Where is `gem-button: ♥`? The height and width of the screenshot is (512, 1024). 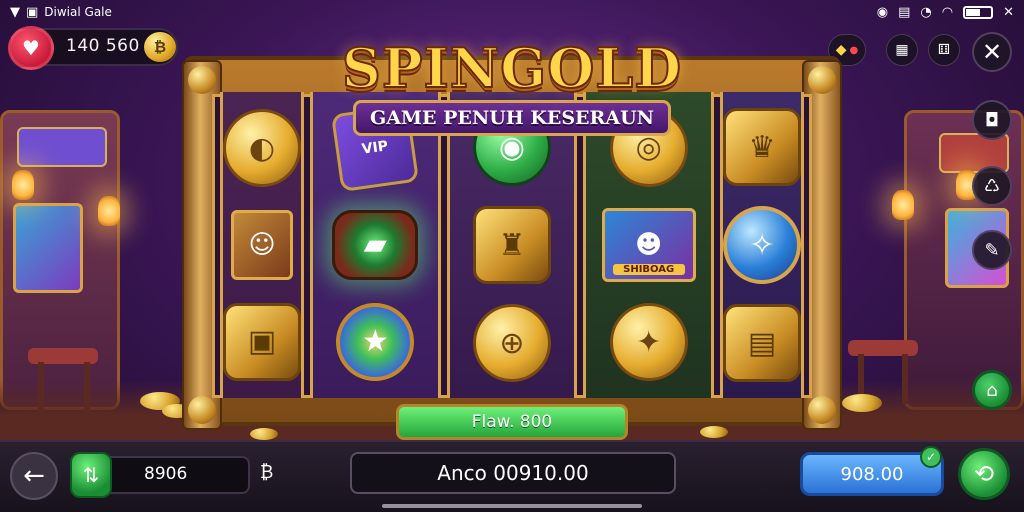 gem-button: ♥ is located at coordinates (31, 48).